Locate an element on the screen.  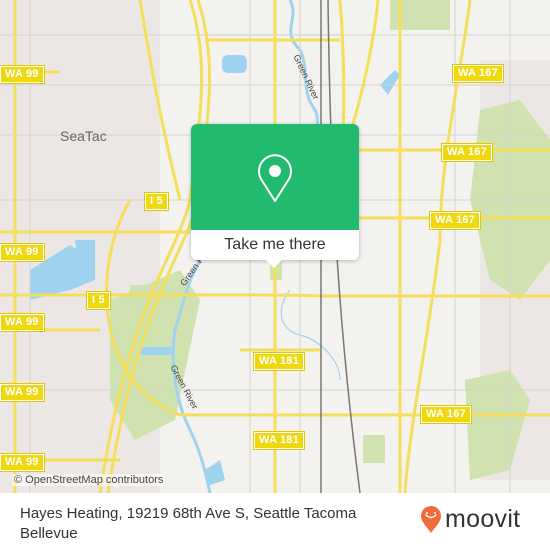
popup-pointer is located at coordinates (274, 264).